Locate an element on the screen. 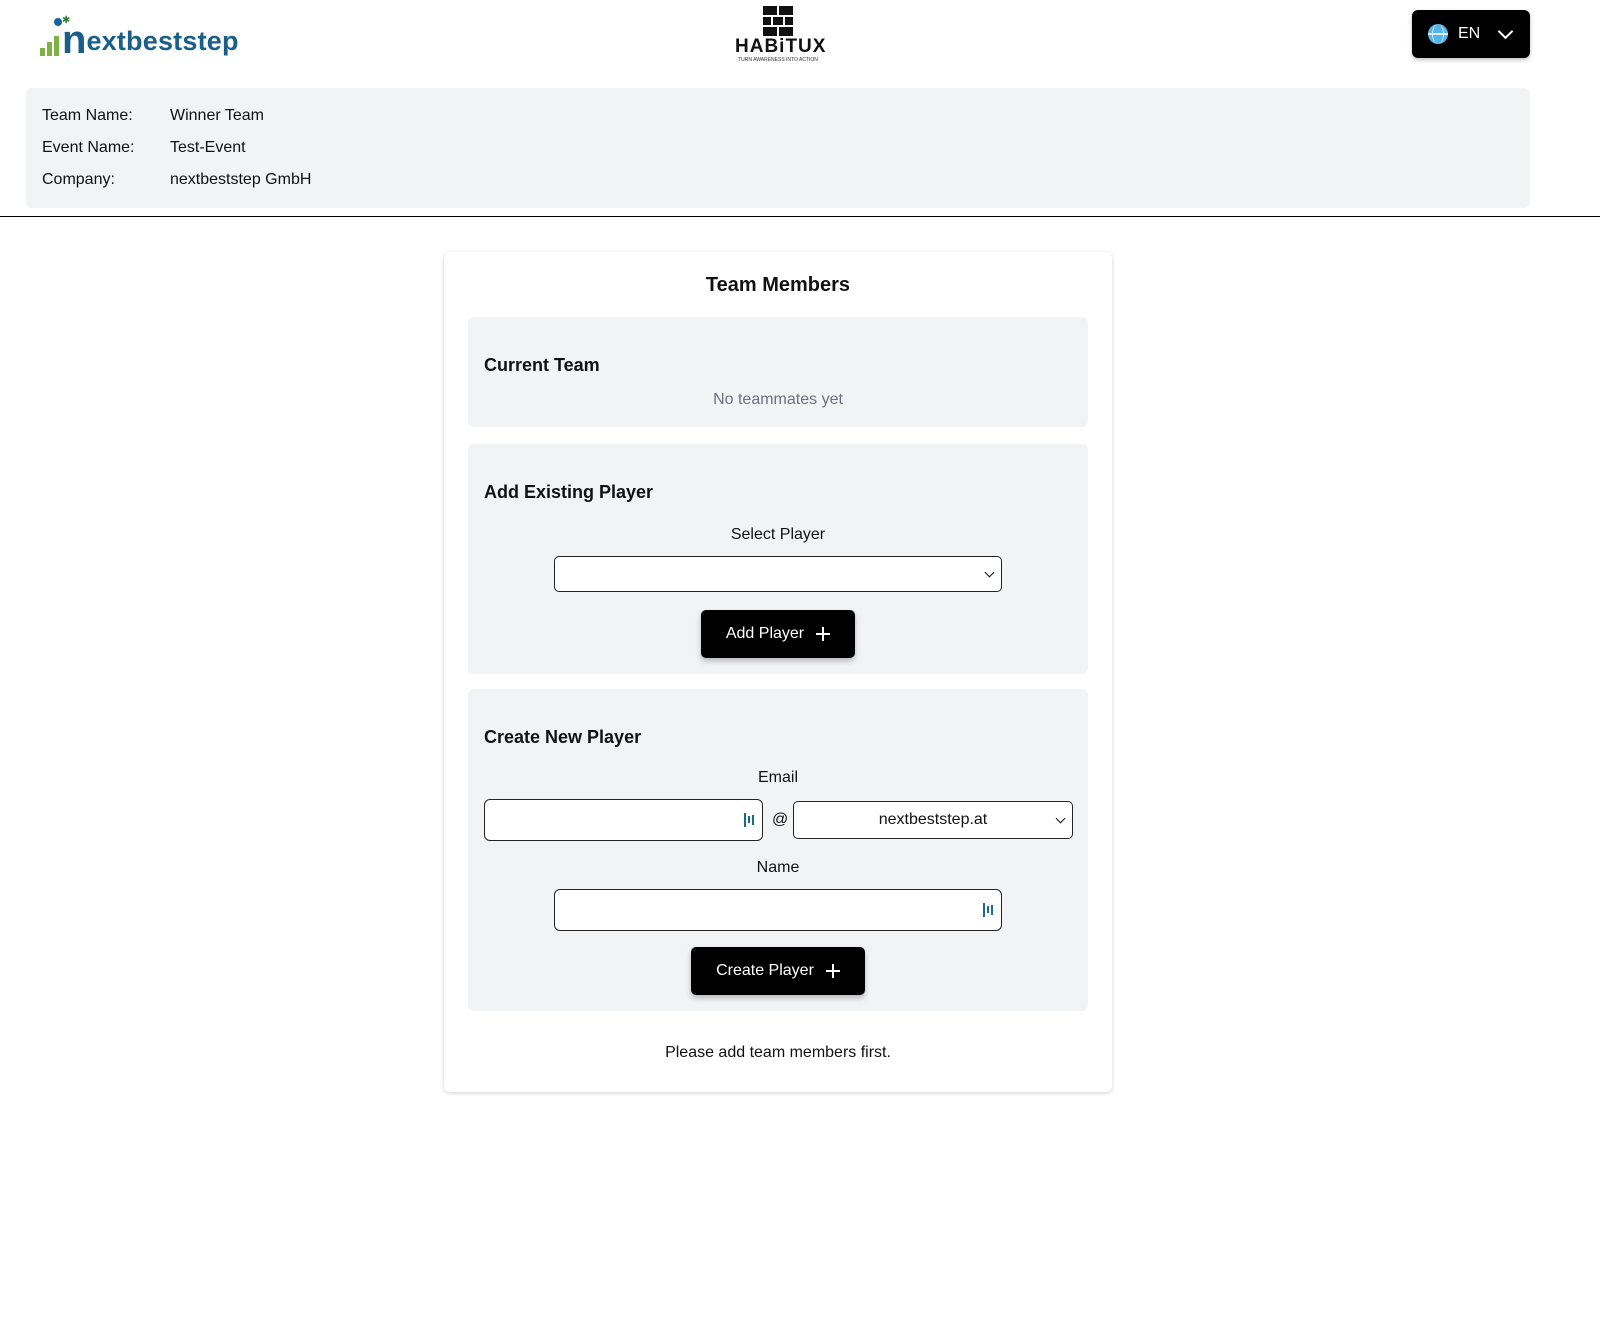  add-player-button-label: Add Player is located at coordinates (765, 633).